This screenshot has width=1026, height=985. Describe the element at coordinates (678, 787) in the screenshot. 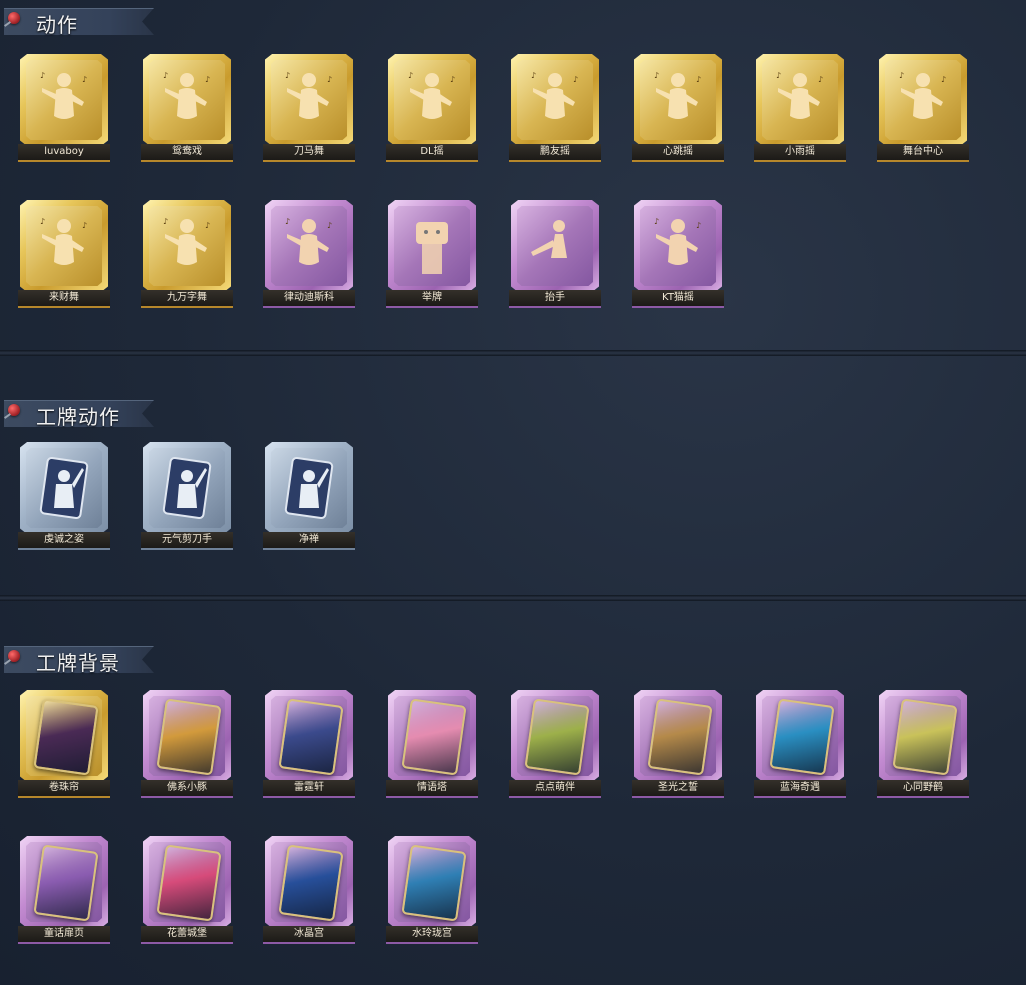

I see `item-label: 圣光之誓` at that location.